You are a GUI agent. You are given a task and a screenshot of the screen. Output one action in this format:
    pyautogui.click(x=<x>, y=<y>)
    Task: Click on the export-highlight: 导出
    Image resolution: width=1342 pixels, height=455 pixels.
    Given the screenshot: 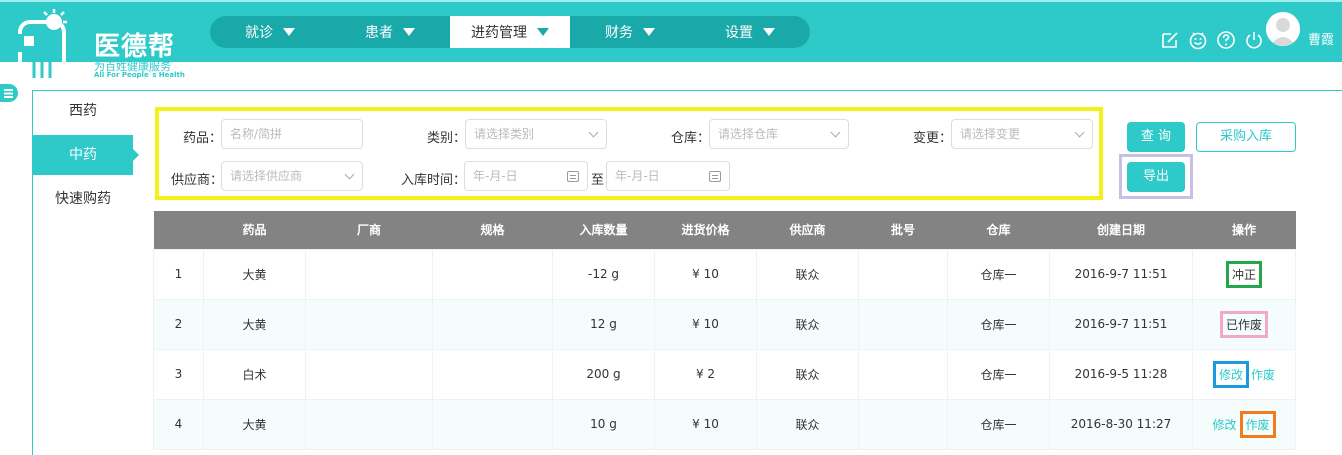 What is the action you would take?
    pyautogui.click(x=1156, y=176)
    